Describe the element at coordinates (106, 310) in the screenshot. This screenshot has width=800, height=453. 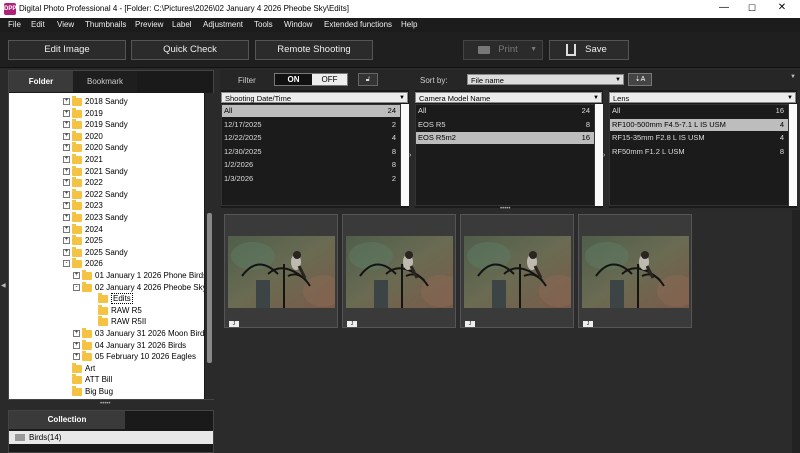
I see `folder-tree-item: RAW R5` at that location.